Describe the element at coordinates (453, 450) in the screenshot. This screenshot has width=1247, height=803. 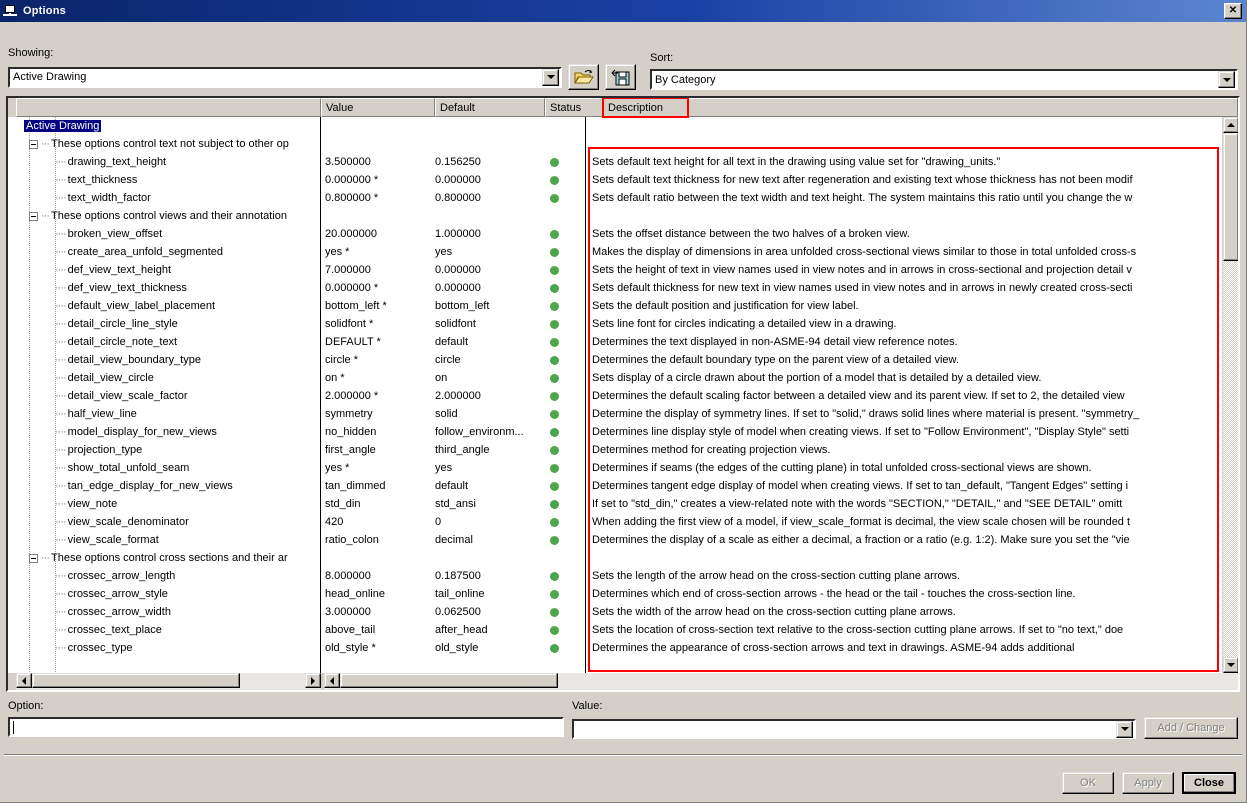
I see `value-row: first_angle third_angle` at that location.